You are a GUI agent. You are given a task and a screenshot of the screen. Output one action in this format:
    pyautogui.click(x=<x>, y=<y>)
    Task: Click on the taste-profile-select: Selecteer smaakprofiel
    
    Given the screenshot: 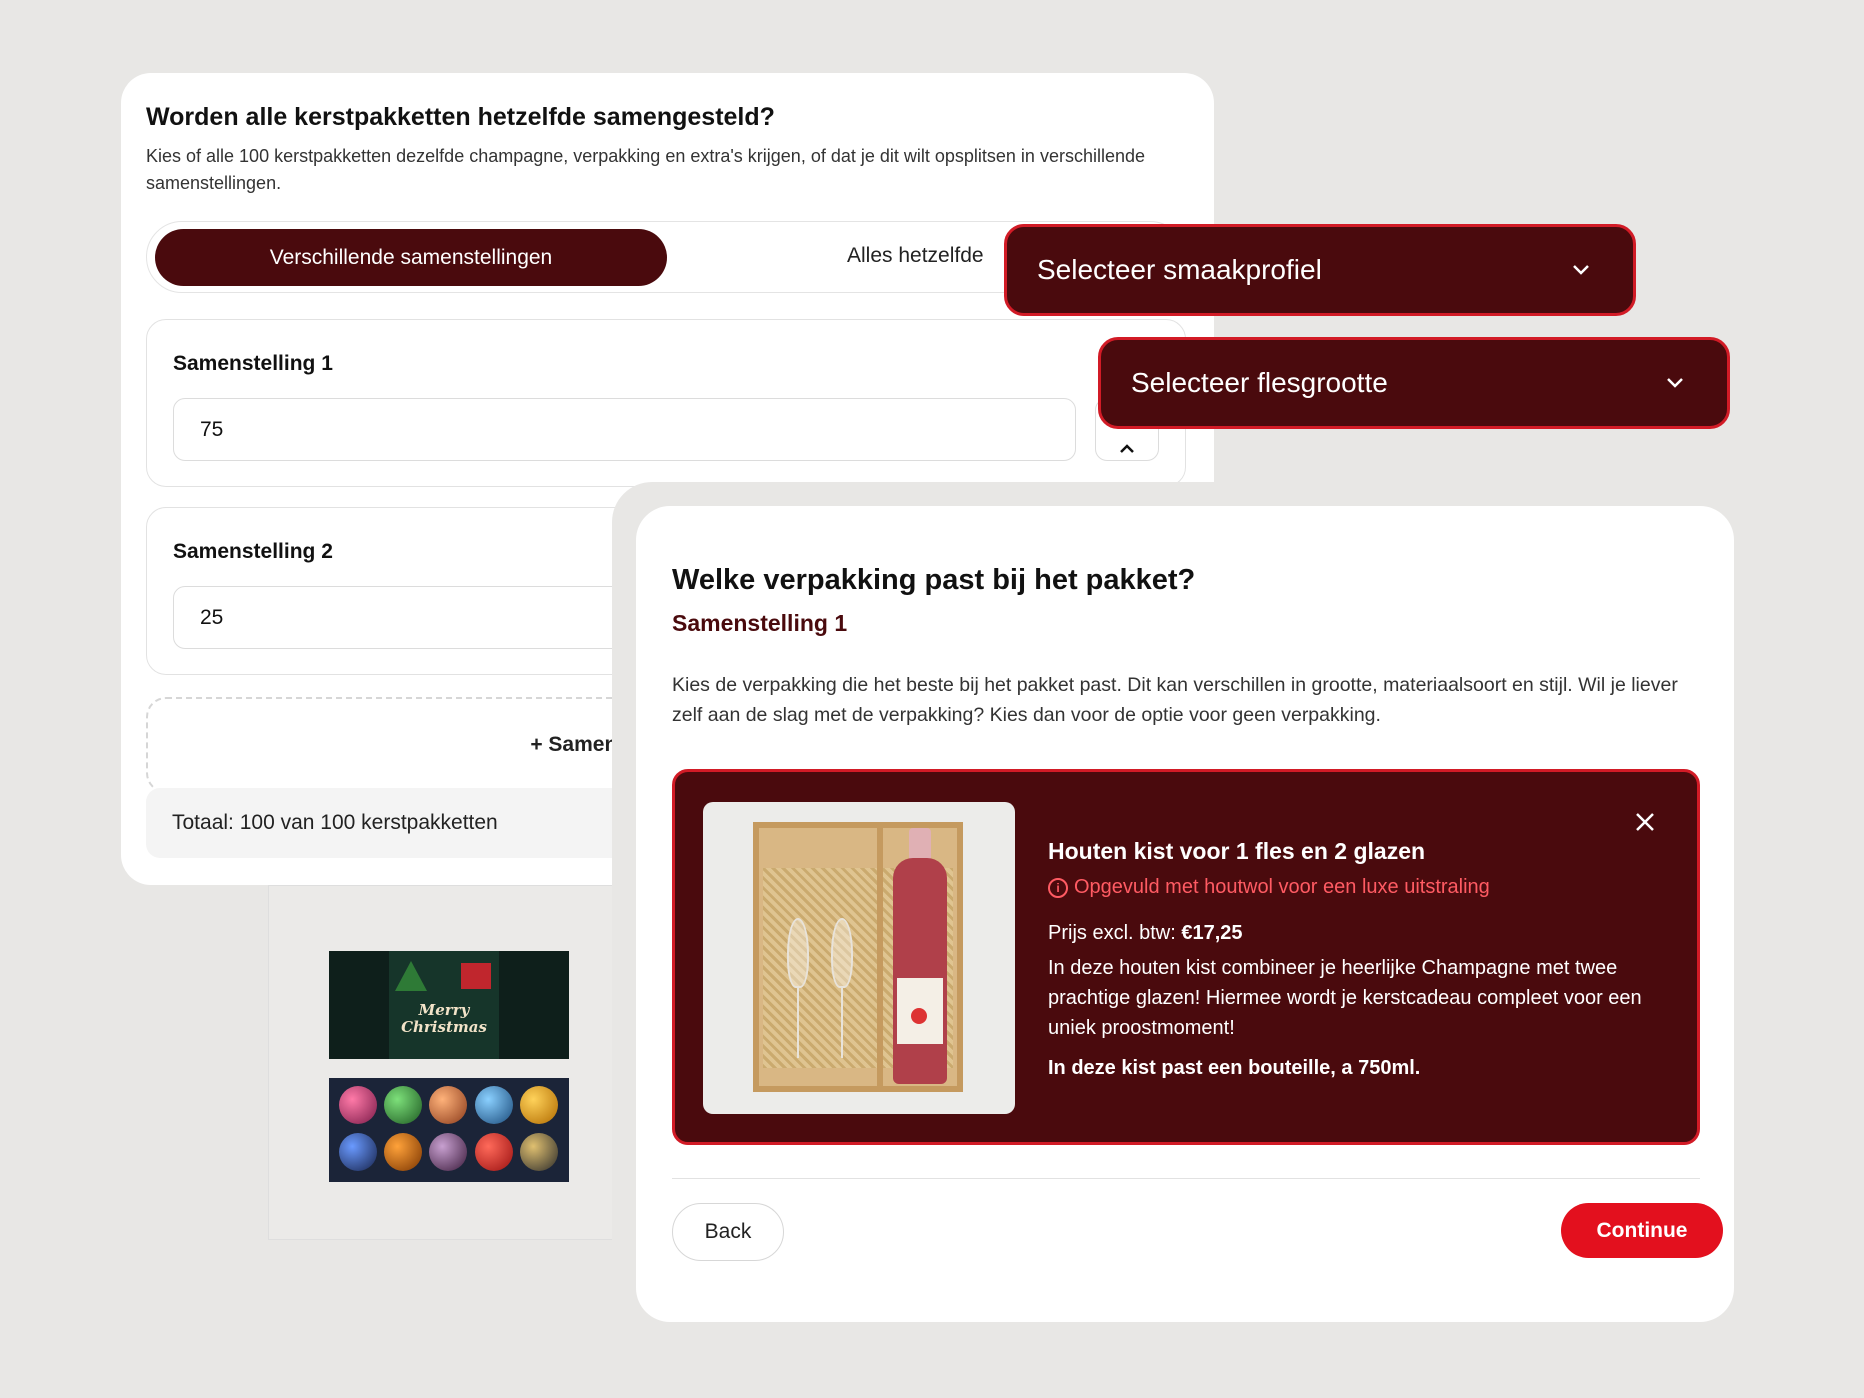 What is the action you would take?
    pyautogui.click(x=1320, y=270)
    